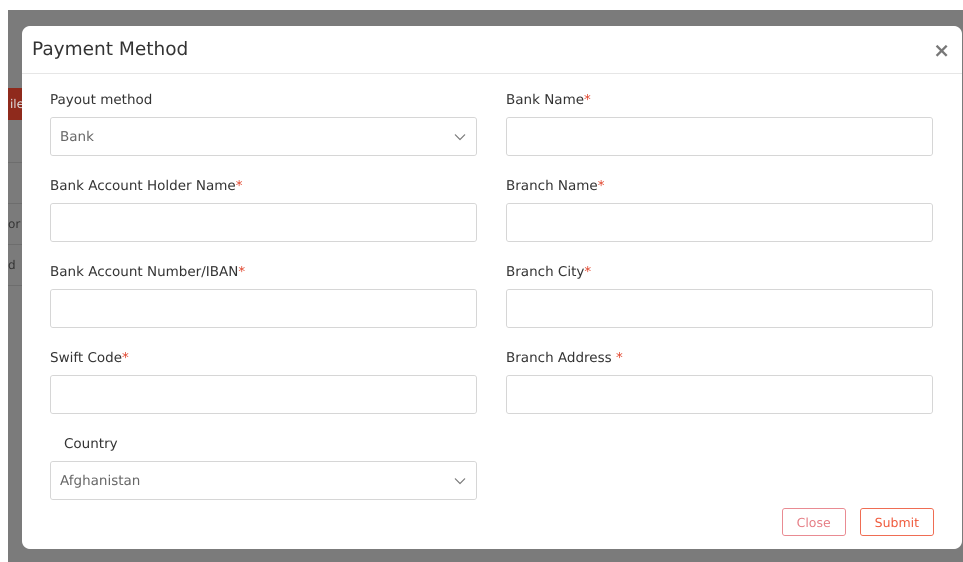 This screenshot has width=963, height=562. I want to click on field-label: Branch Name*, so click(555, 186).